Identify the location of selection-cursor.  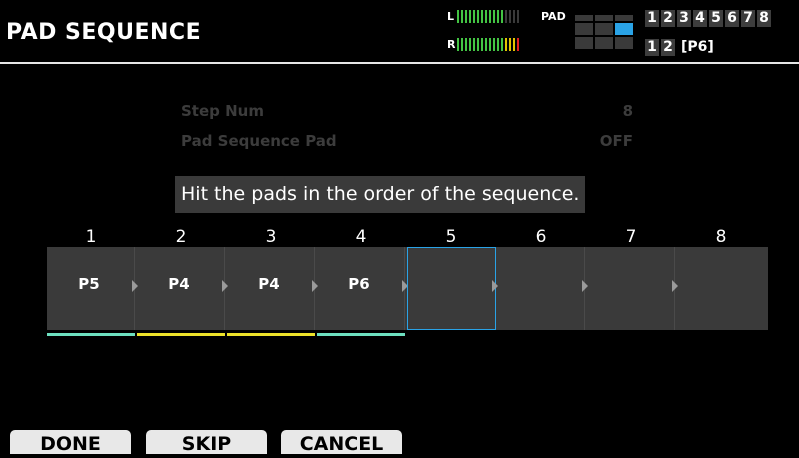
(451, 288).